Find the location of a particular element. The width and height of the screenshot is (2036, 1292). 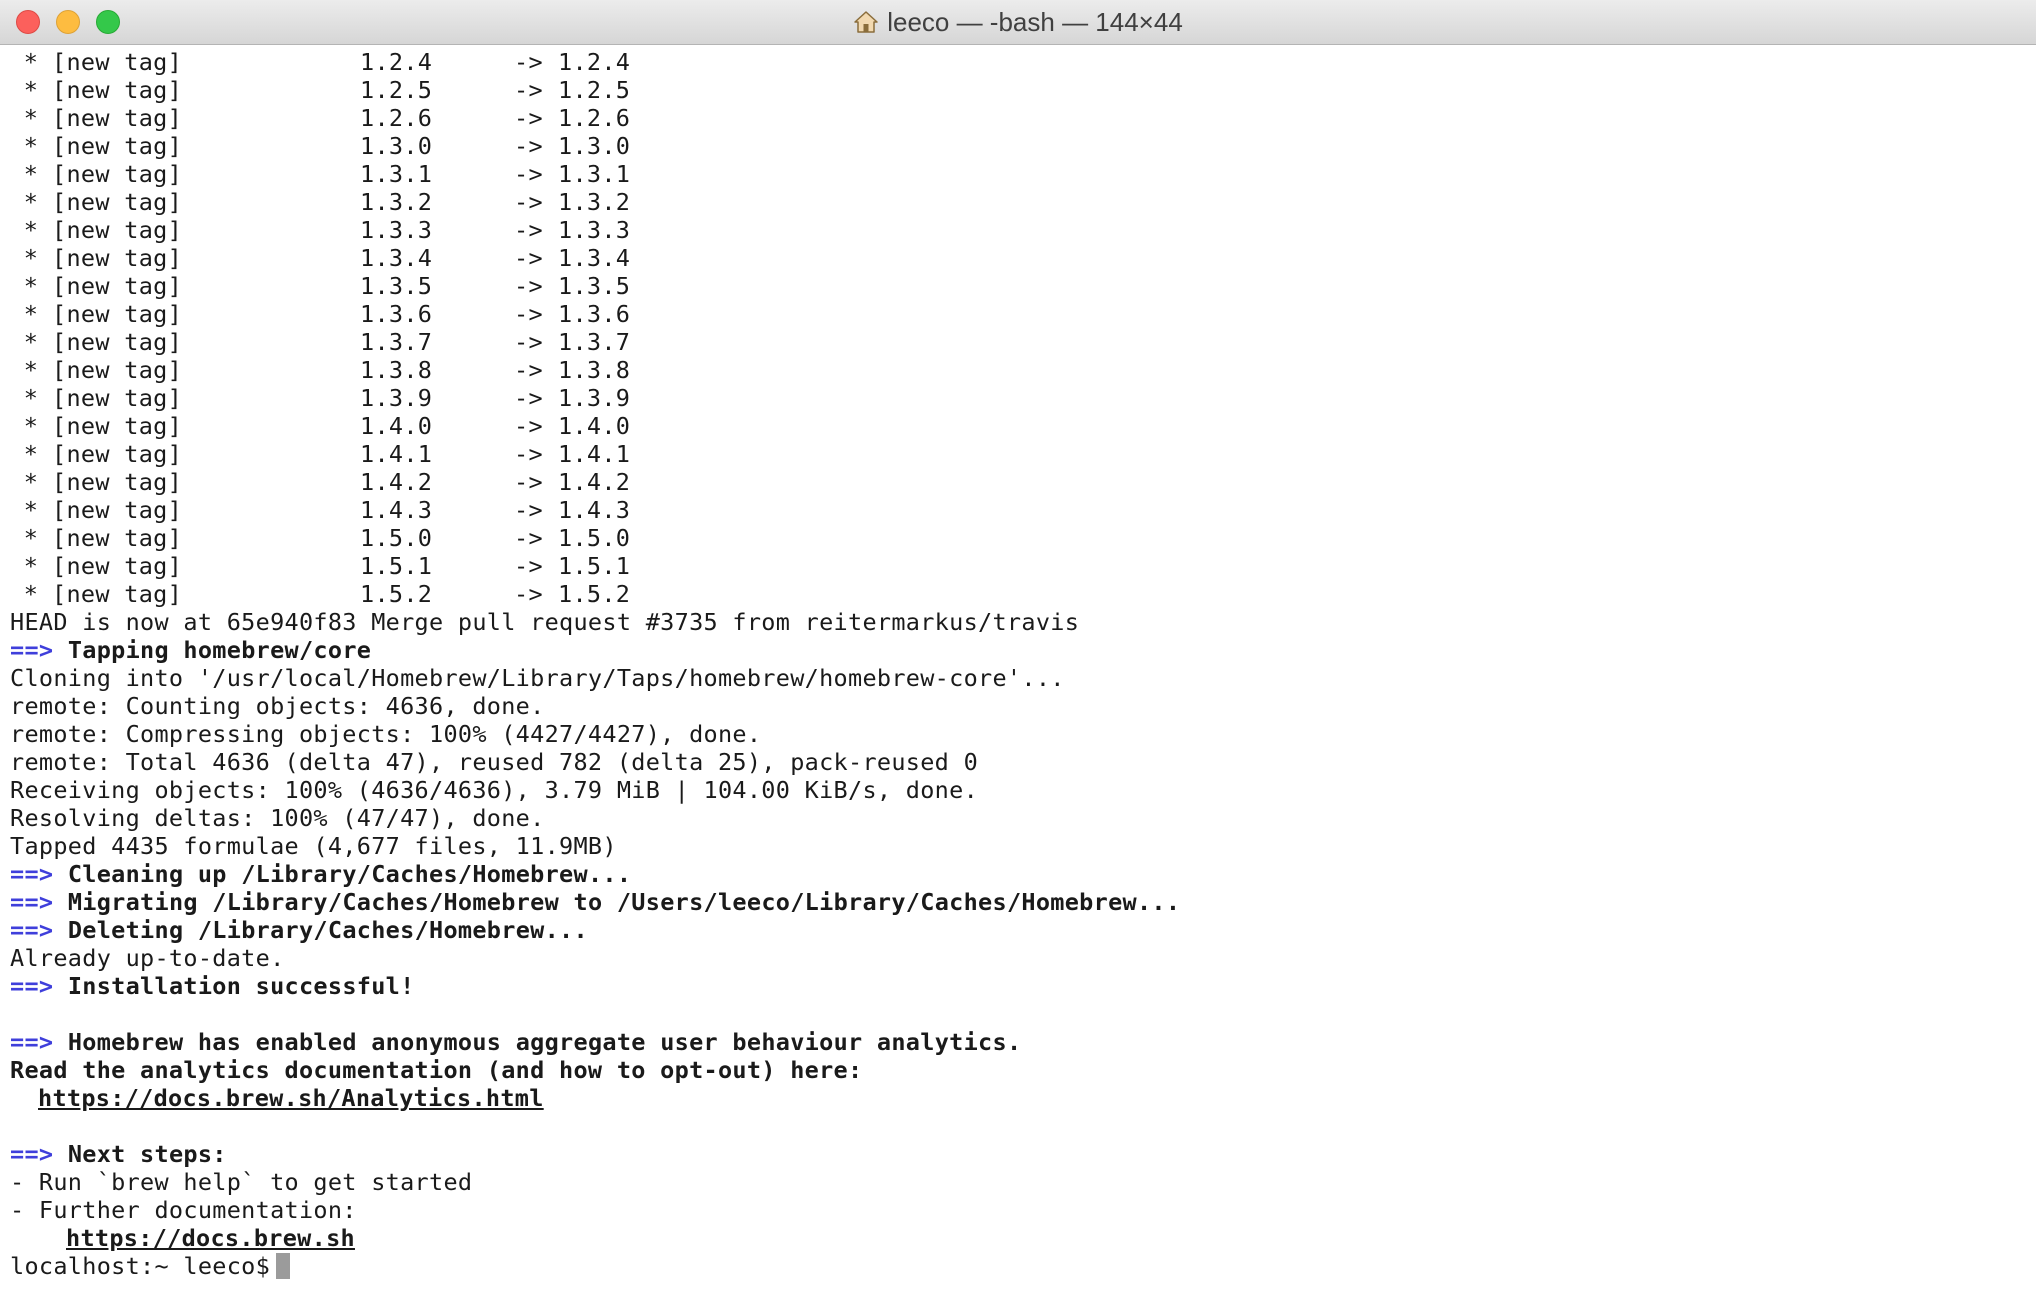

new-tag-row: * [new tag] 1.3.8 -> 1.3.8 is located at coordinates (1023, 370).